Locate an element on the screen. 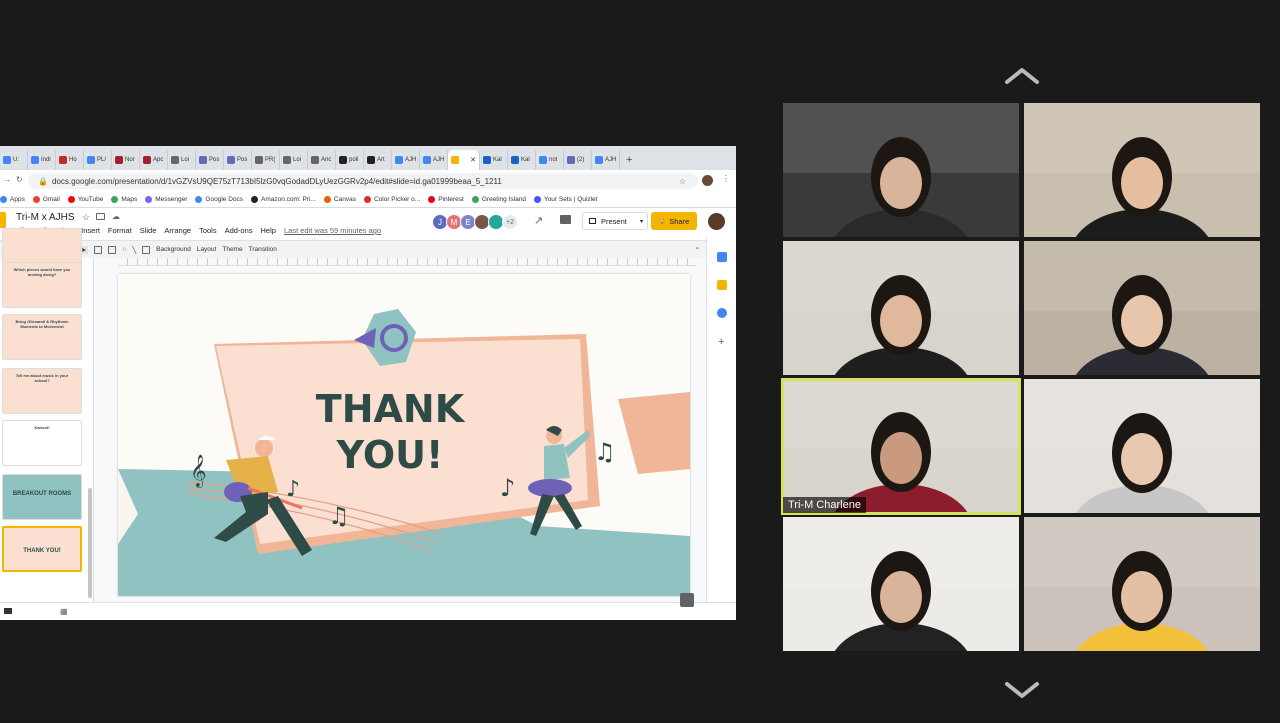 This screenshot has height=723, width=1280. bookmark-item: Apps is located at coordinates (12, 199).